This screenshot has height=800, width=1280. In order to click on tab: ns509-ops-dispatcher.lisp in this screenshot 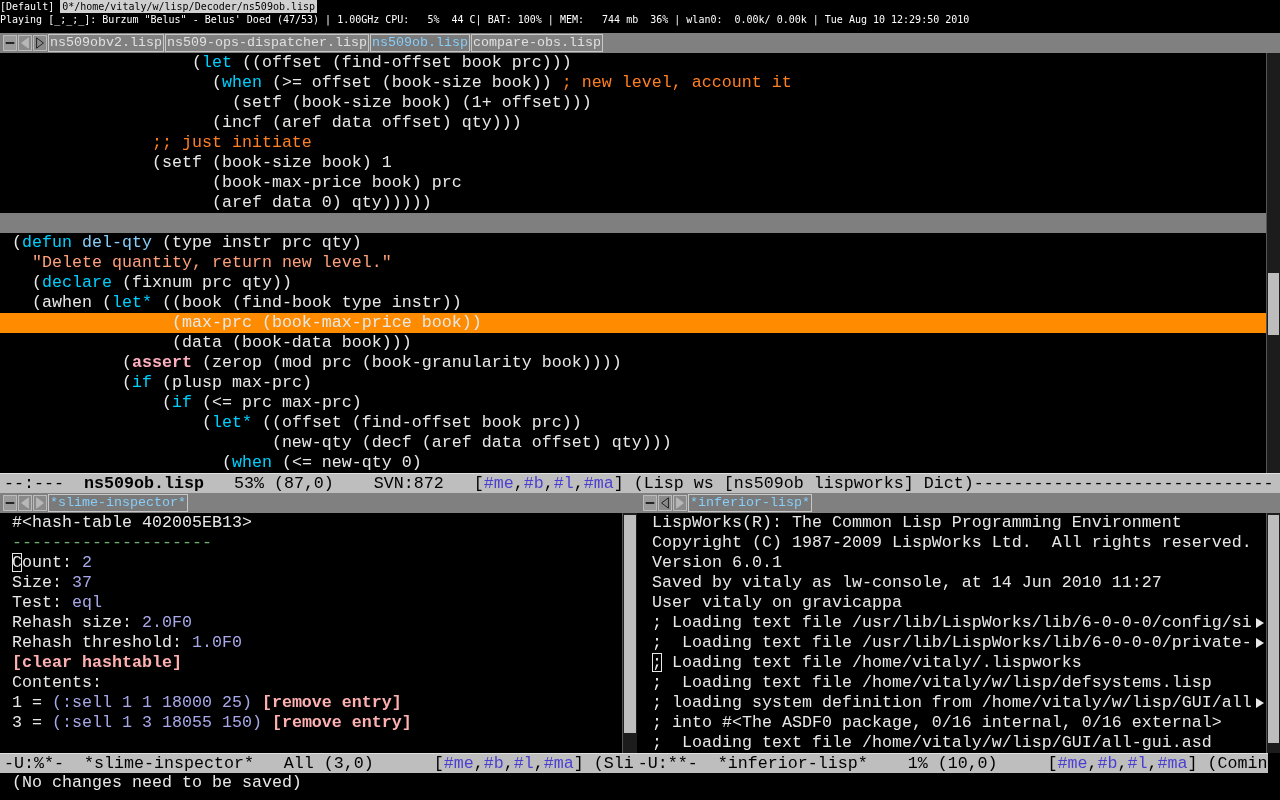, I will do `click(267, 43)`.